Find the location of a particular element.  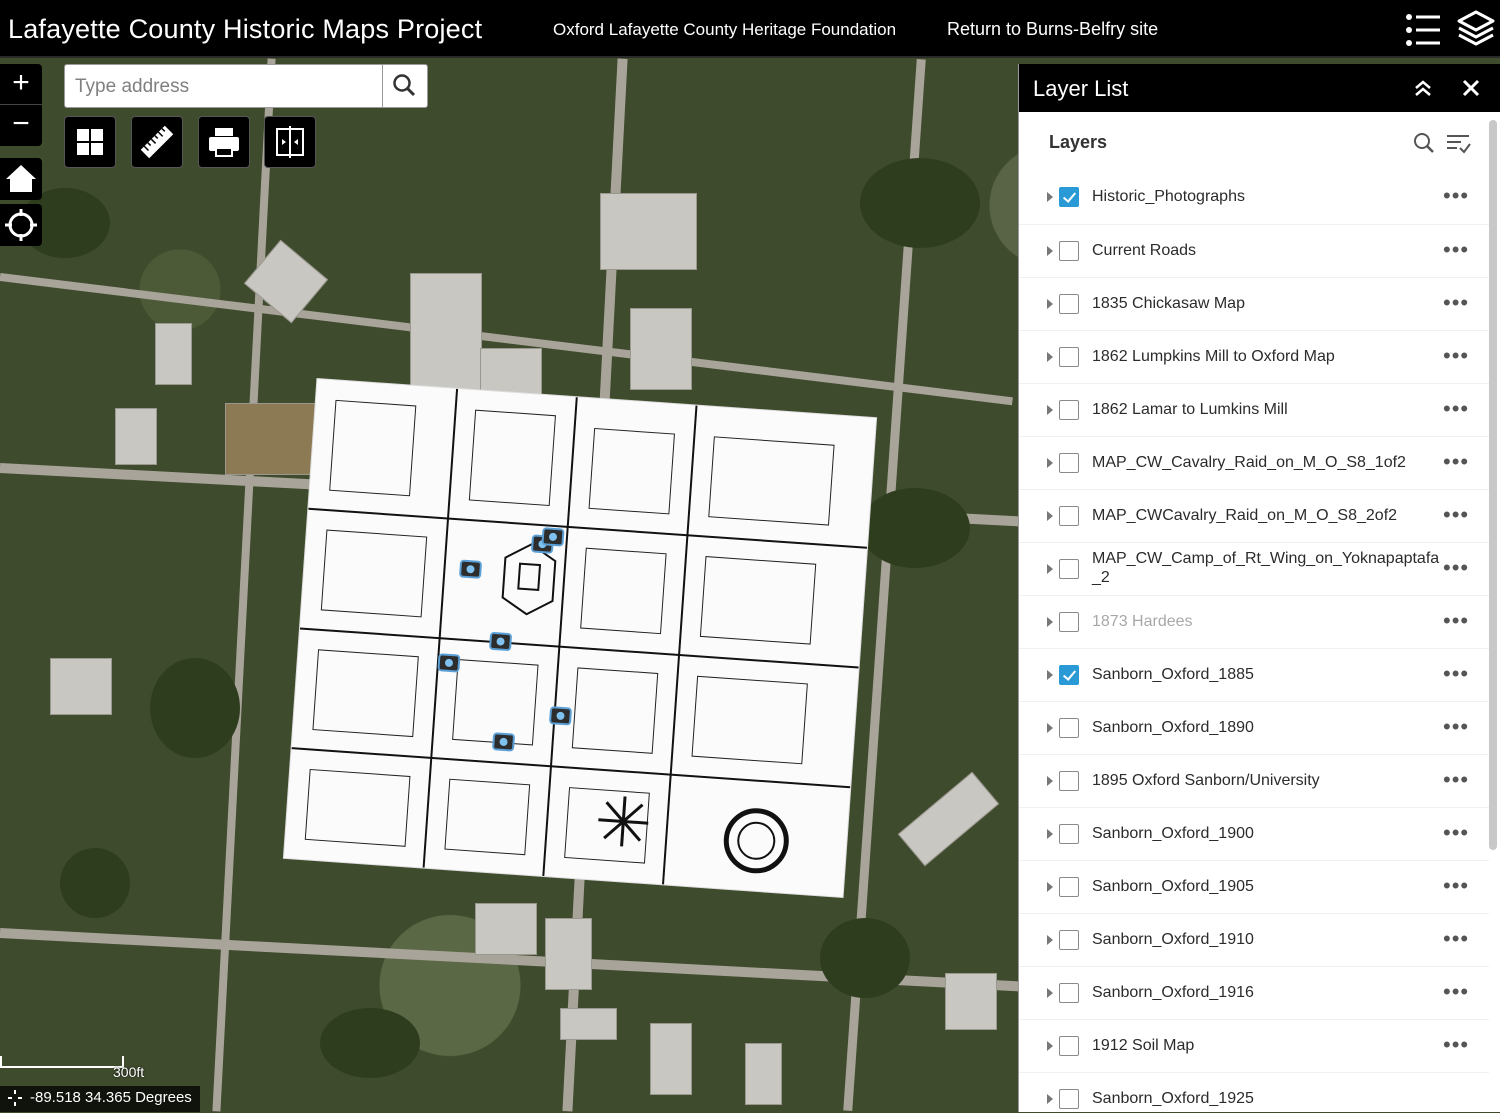

layer-row: Sanborn_Oxford_1910 ••• is located at coordinates (1254, 940).